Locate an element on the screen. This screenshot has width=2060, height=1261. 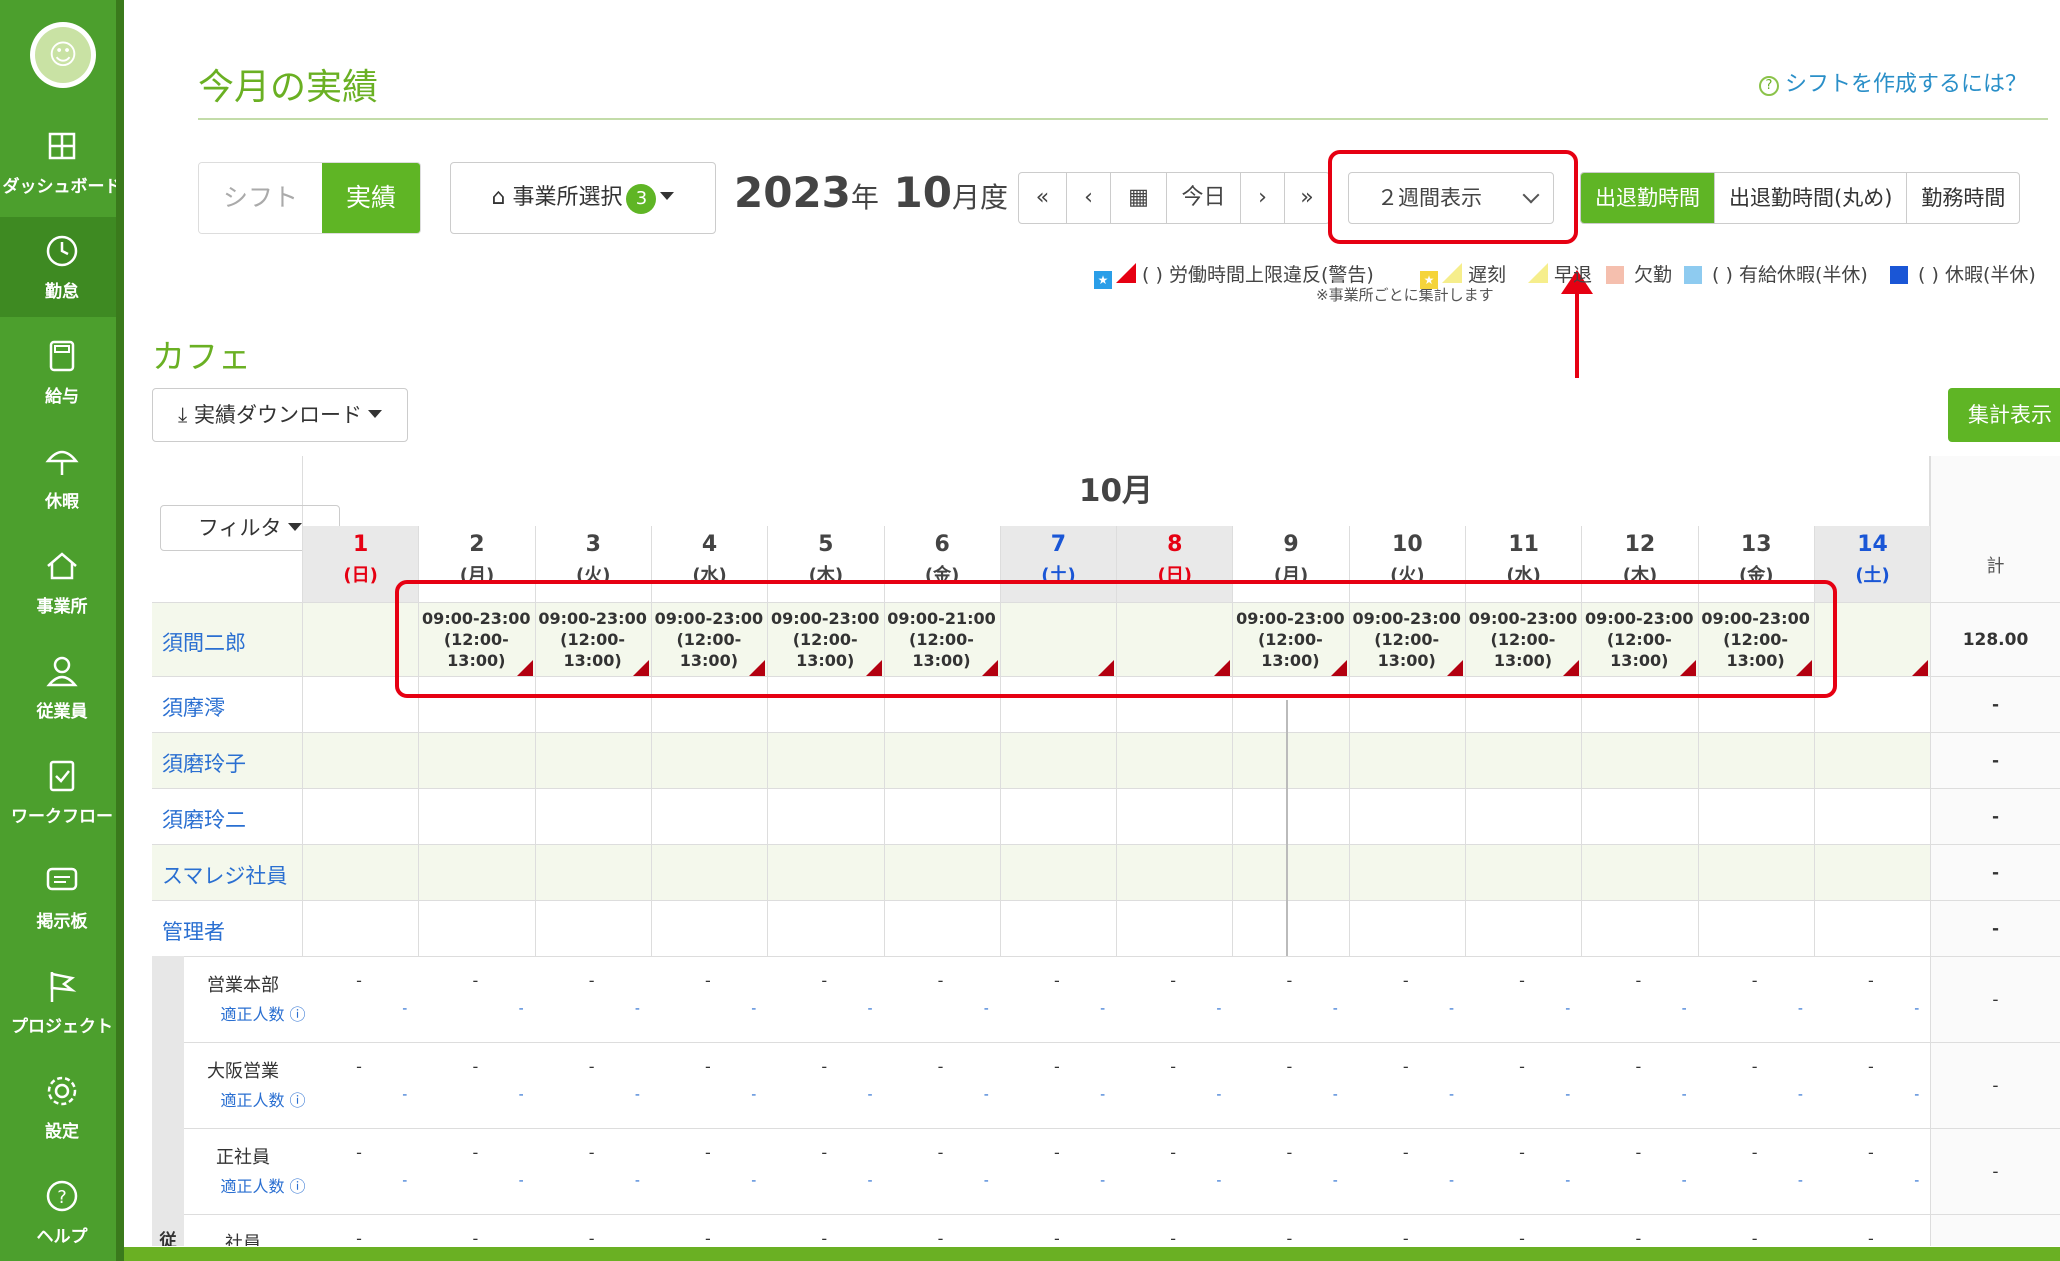
nav-prev-button: ‹ is located at coordinates (1089, 198).